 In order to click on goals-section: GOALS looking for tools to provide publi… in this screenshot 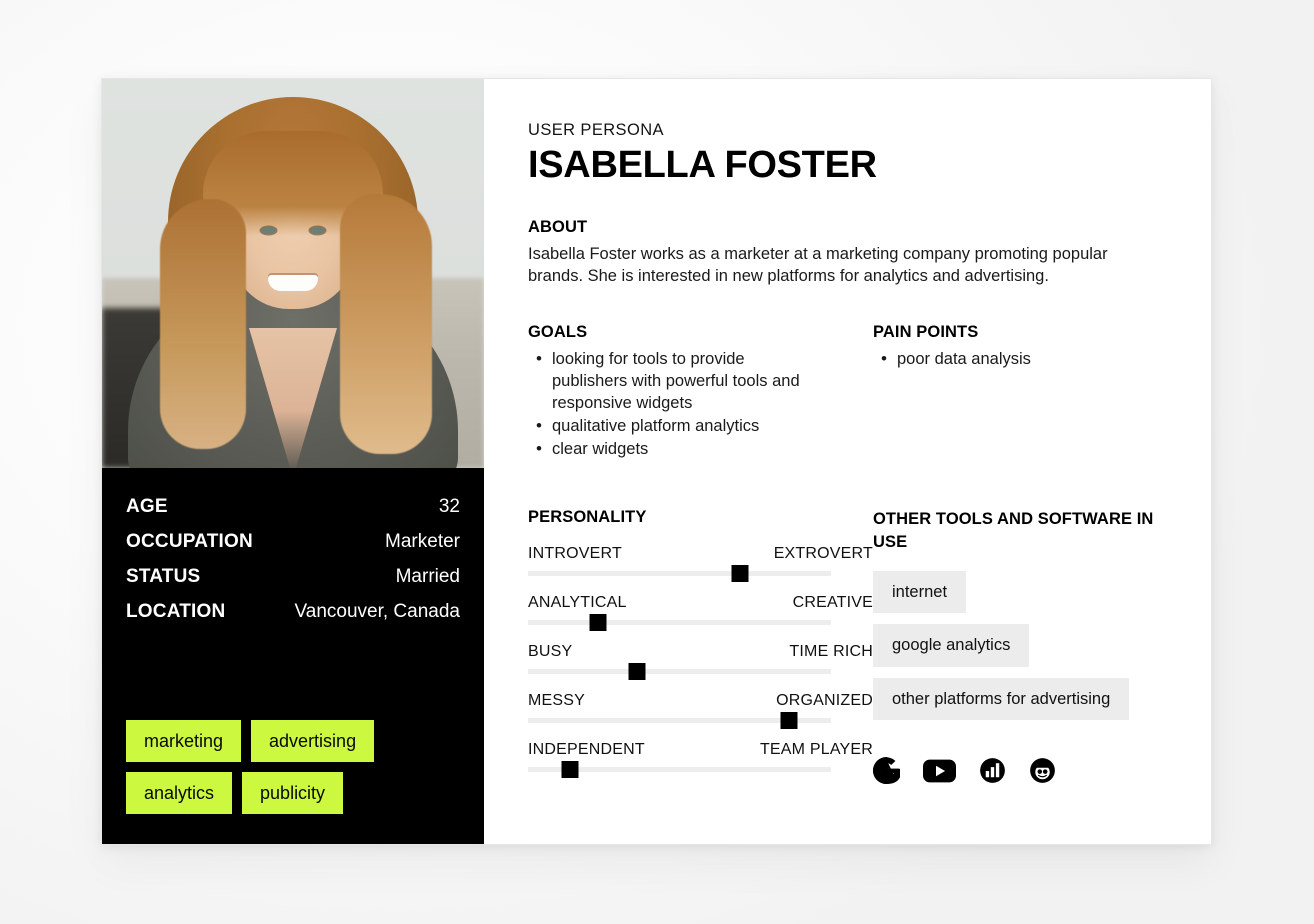, I will do `click(700, 392)`.